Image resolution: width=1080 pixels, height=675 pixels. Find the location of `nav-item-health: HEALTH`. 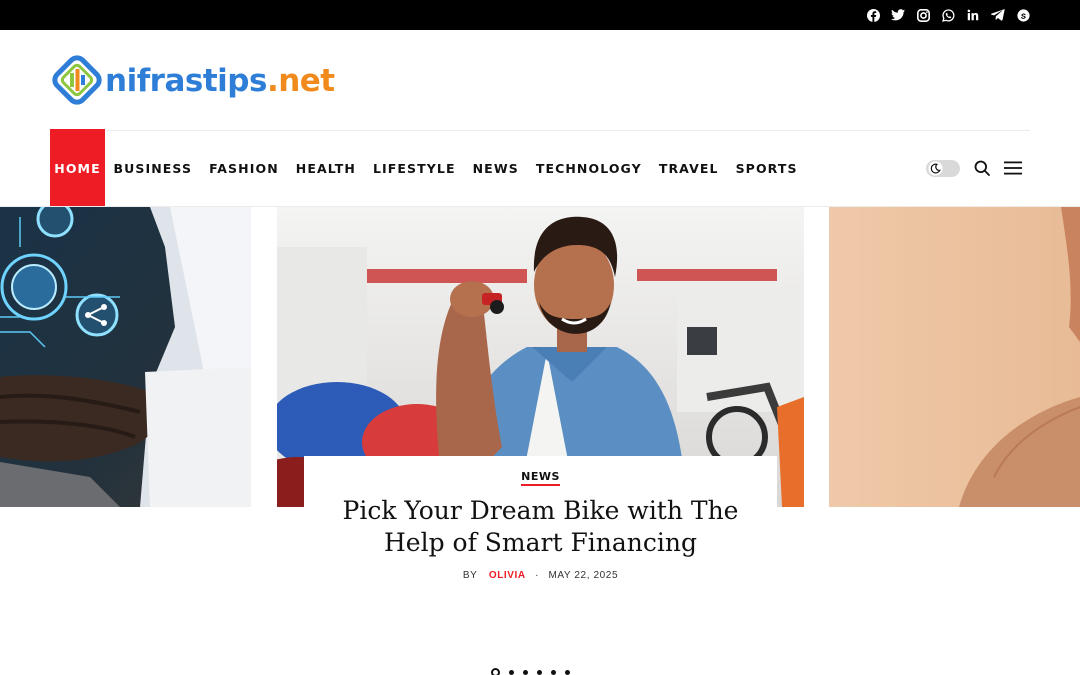

nav-item-health: HEALTH is located at coordinates (325, 168).